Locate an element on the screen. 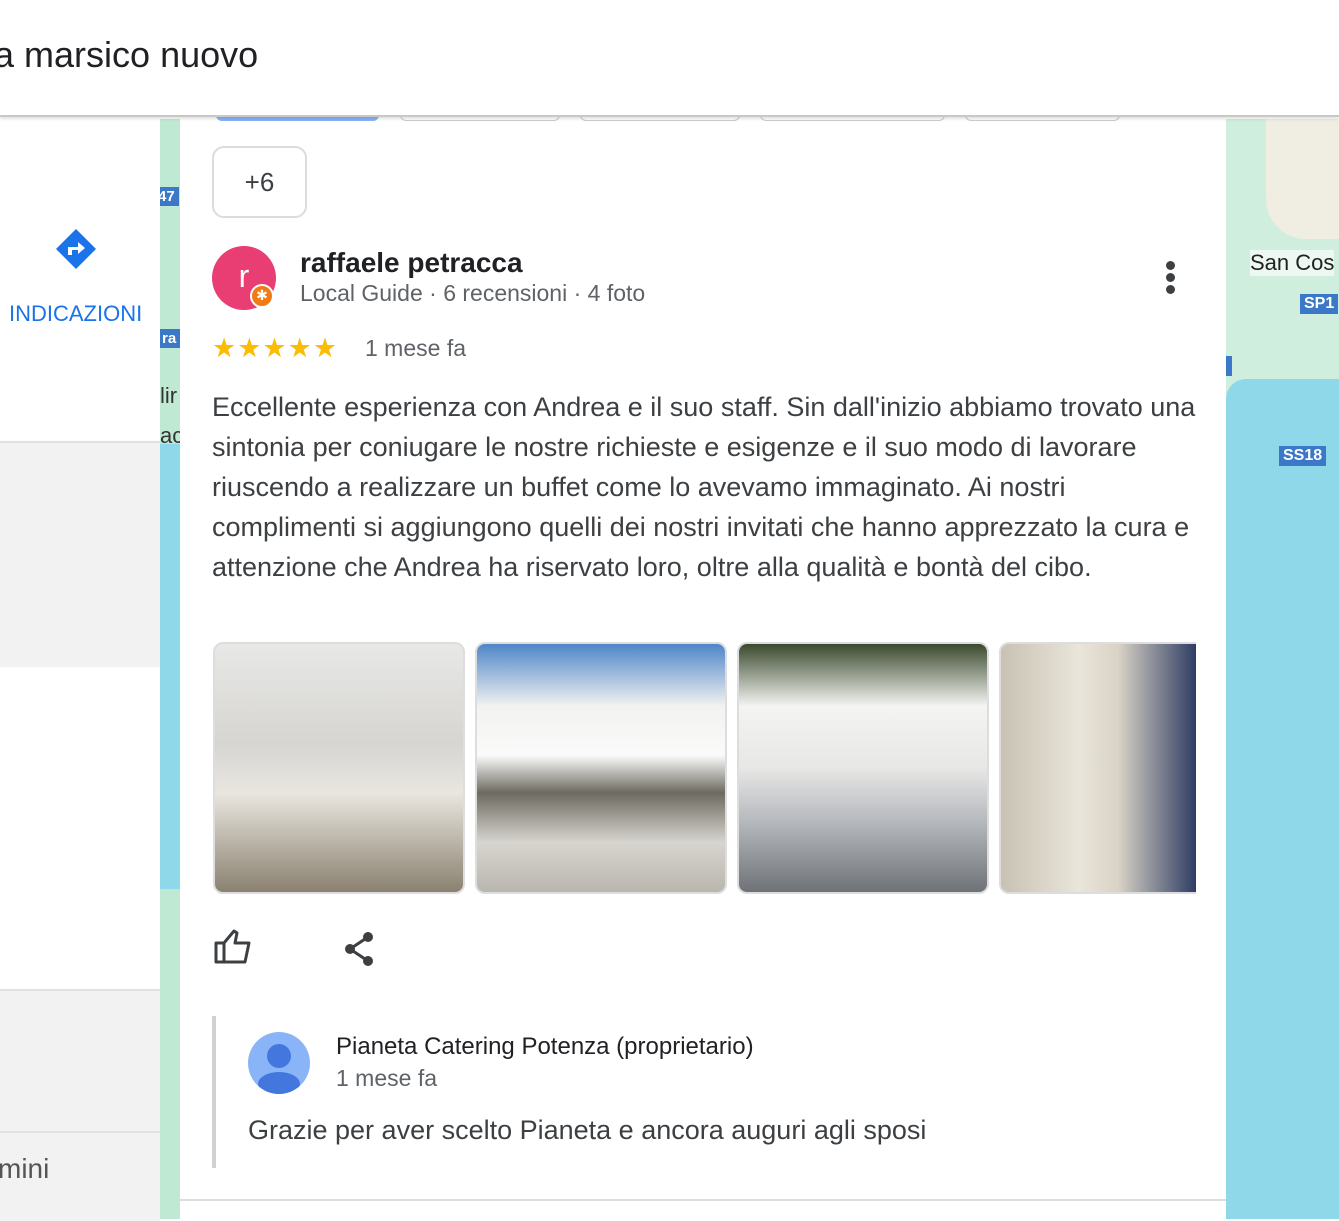  map-place-label: San Cos is located at coordinates (1292, 263).